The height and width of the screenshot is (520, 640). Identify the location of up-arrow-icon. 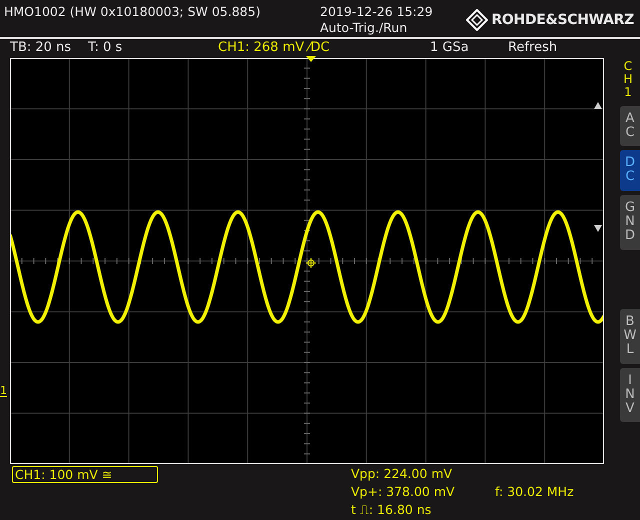
(598, 105).